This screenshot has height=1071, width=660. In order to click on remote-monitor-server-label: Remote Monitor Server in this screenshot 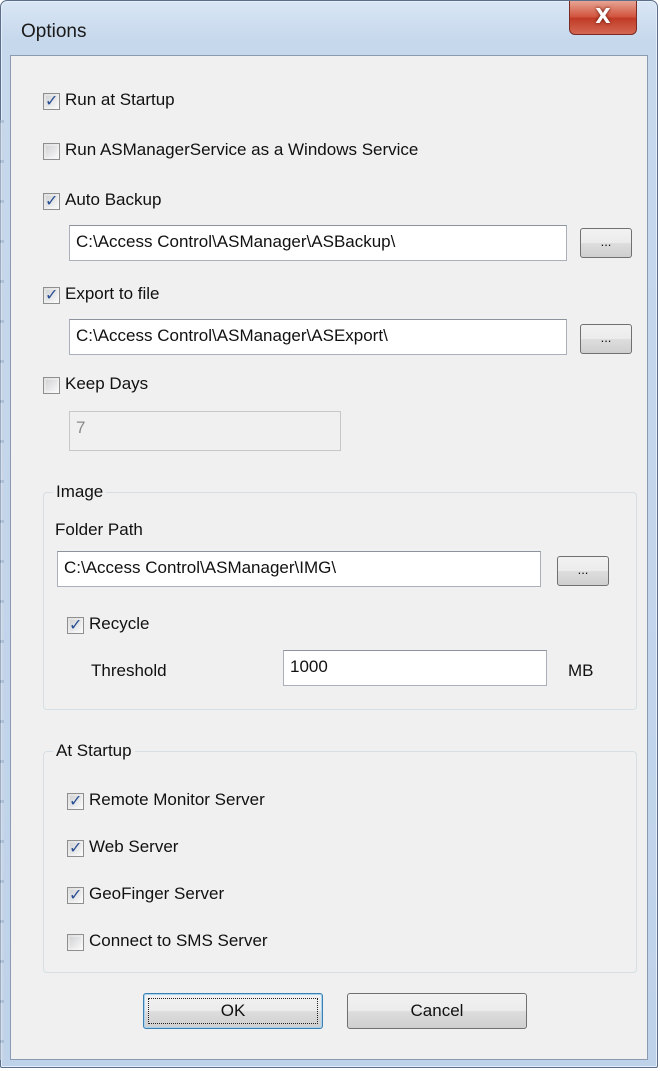, I will do `click(177, 799)`.